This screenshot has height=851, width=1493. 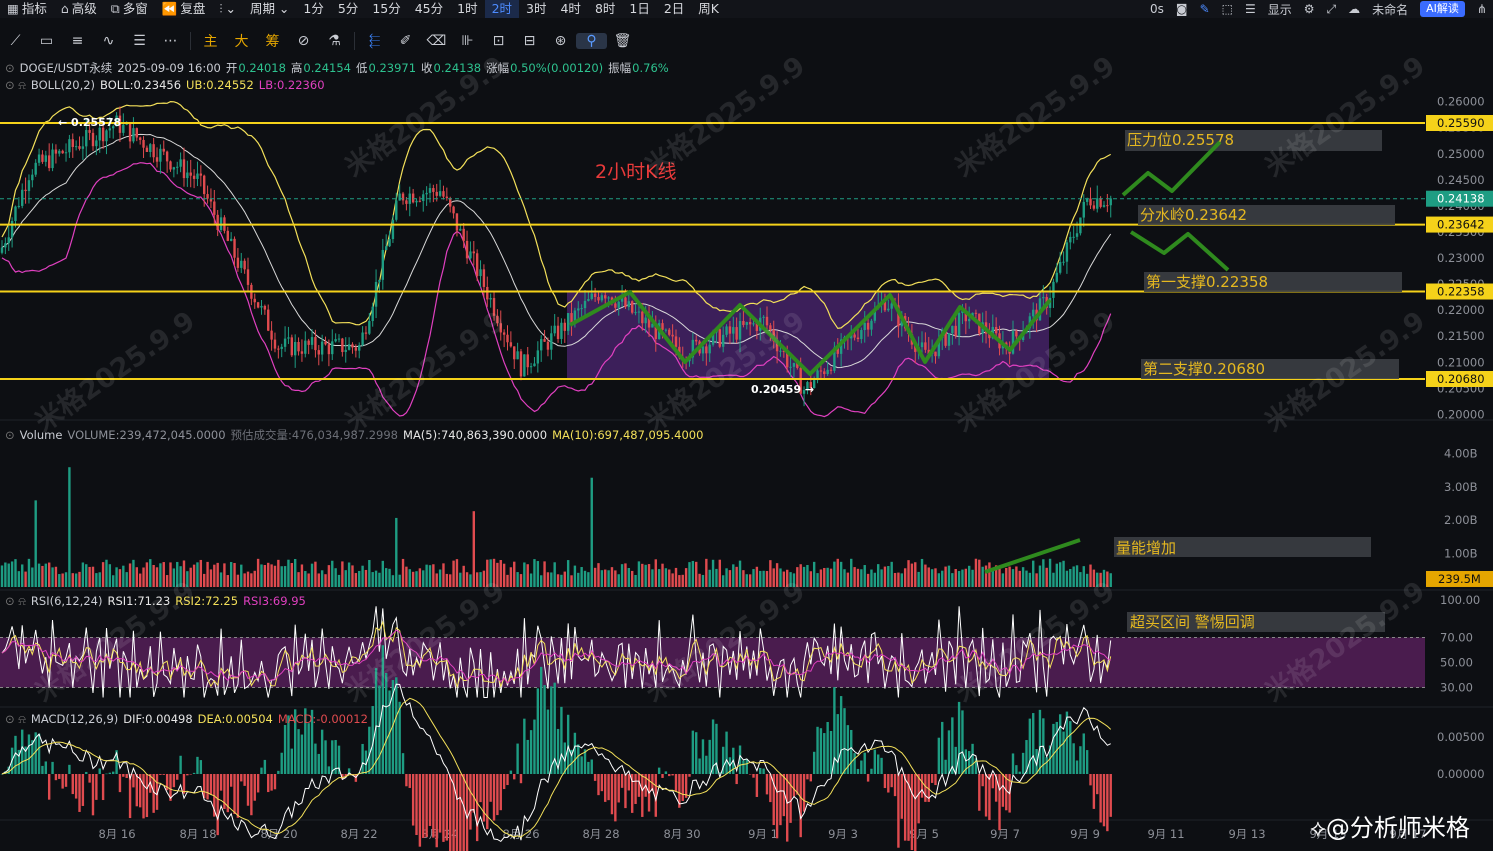 I want to click on period-tab: 2日, so click(x=674, y=9).